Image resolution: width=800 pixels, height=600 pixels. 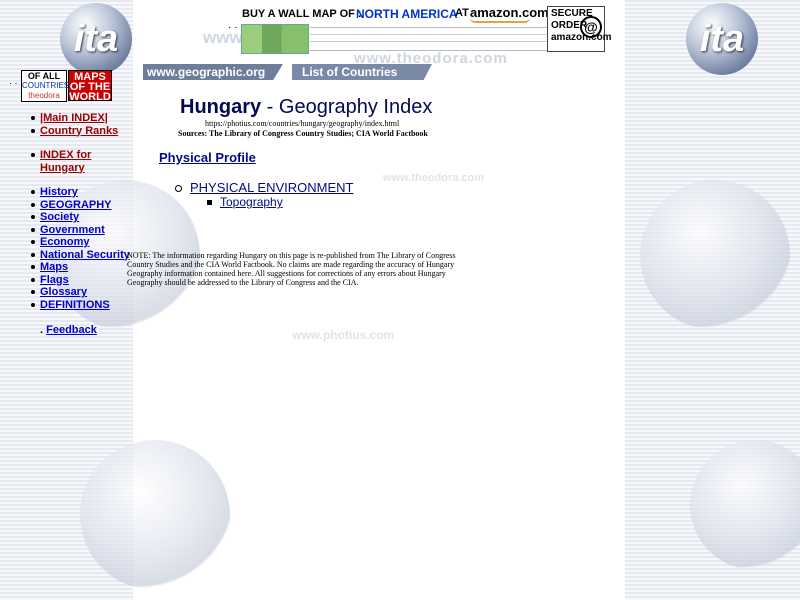 What do you see at coordinates (347, 107) in the screenshot?
I see `title-rest: - Geography Index` at bounding box center [347, 107].